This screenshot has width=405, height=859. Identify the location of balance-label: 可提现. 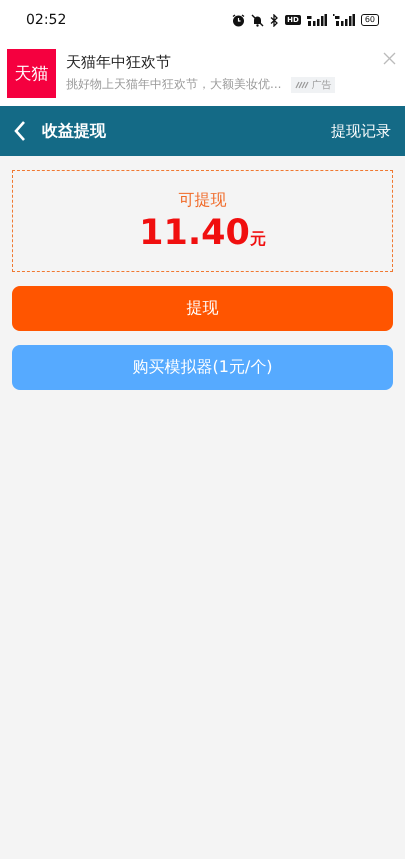
(202, 200).